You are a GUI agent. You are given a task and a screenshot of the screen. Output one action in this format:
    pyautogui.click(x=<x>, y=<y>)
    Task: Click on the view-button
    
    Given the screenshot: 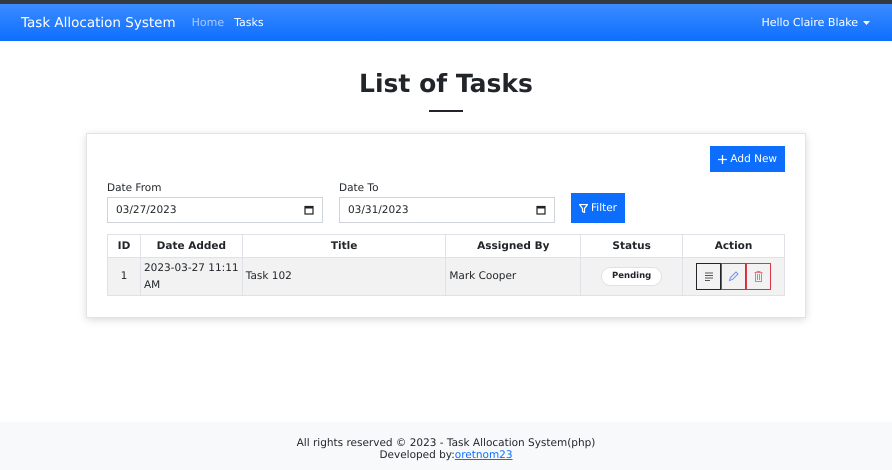 What is the action you would take?
    pyautogui.click(x=709, y=276)
    